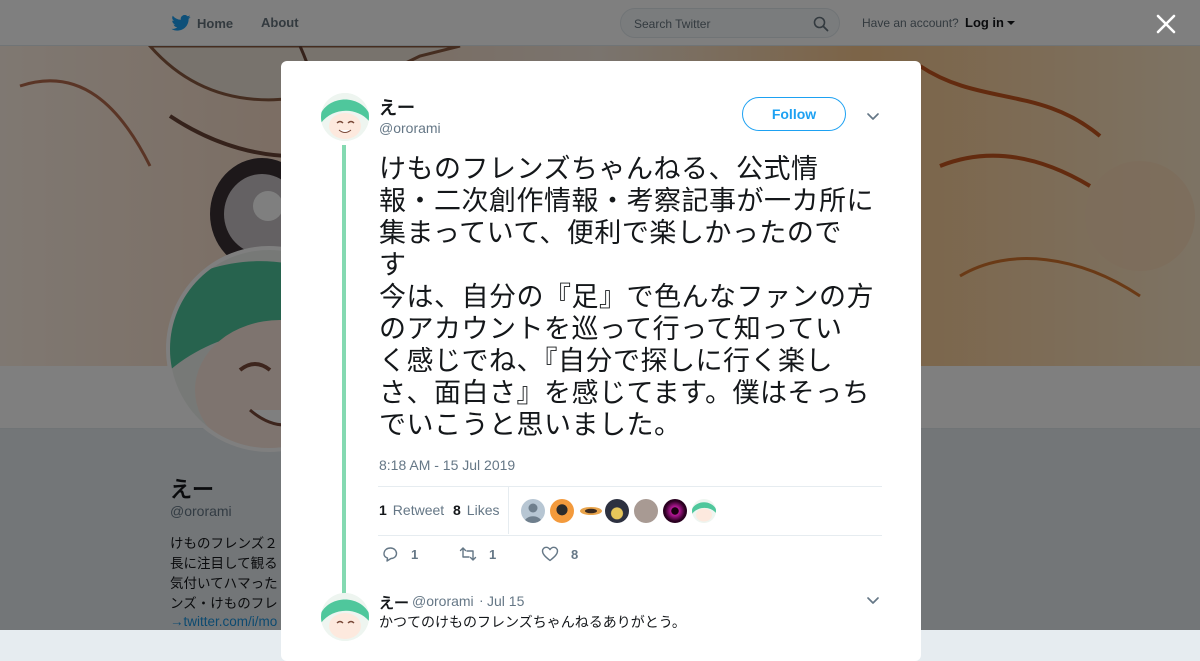 This screenshot has width=1200, height=661. Describe the element at coordinates (794, 114) in the screenshot. I see `follow-button: Follow` at that location.